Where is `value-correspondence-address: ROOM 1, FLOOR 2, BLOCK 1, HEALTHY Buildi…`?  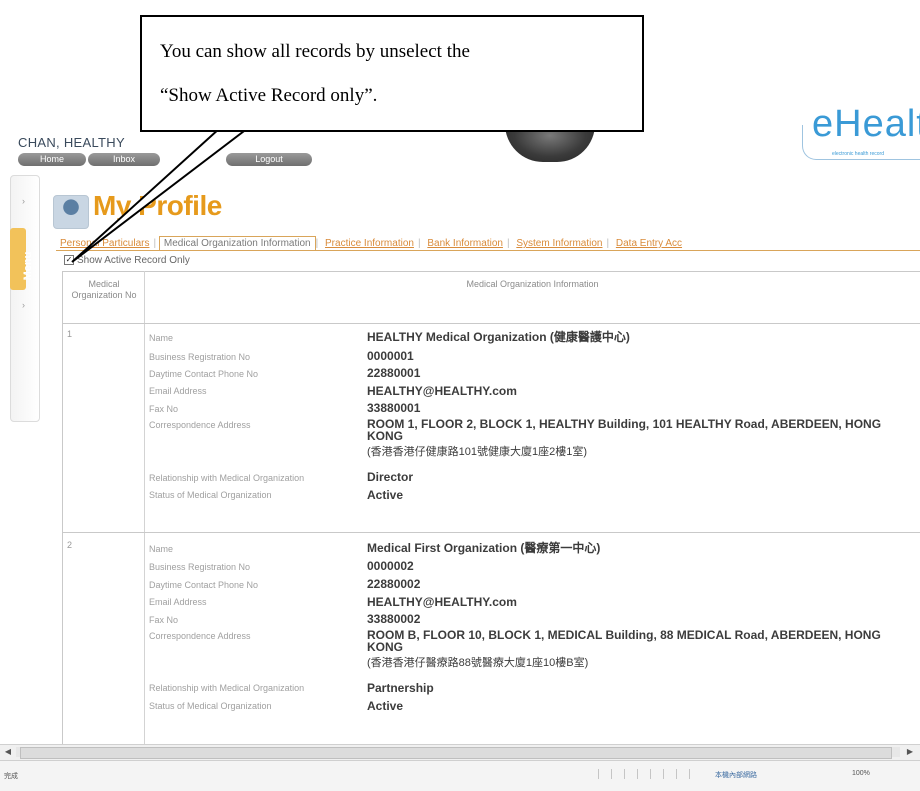 value-correspondence-address: ROOM 1, FLOOR 2, BLOCK 1, HEALTHY Buildi… is located at coordinates (624, 430).